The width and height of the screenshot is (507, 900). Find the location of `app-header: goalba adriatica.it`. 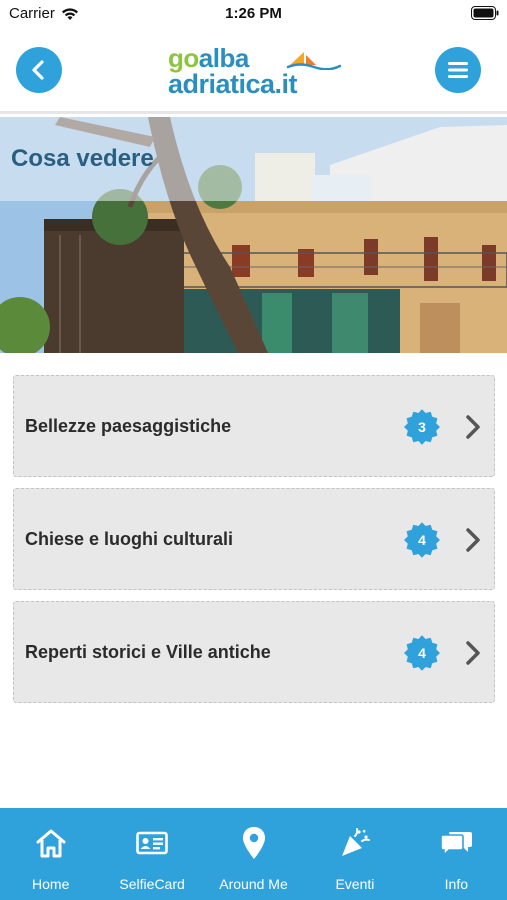

app-header: goalba adriatica.it is located at coordinates (253, 72).